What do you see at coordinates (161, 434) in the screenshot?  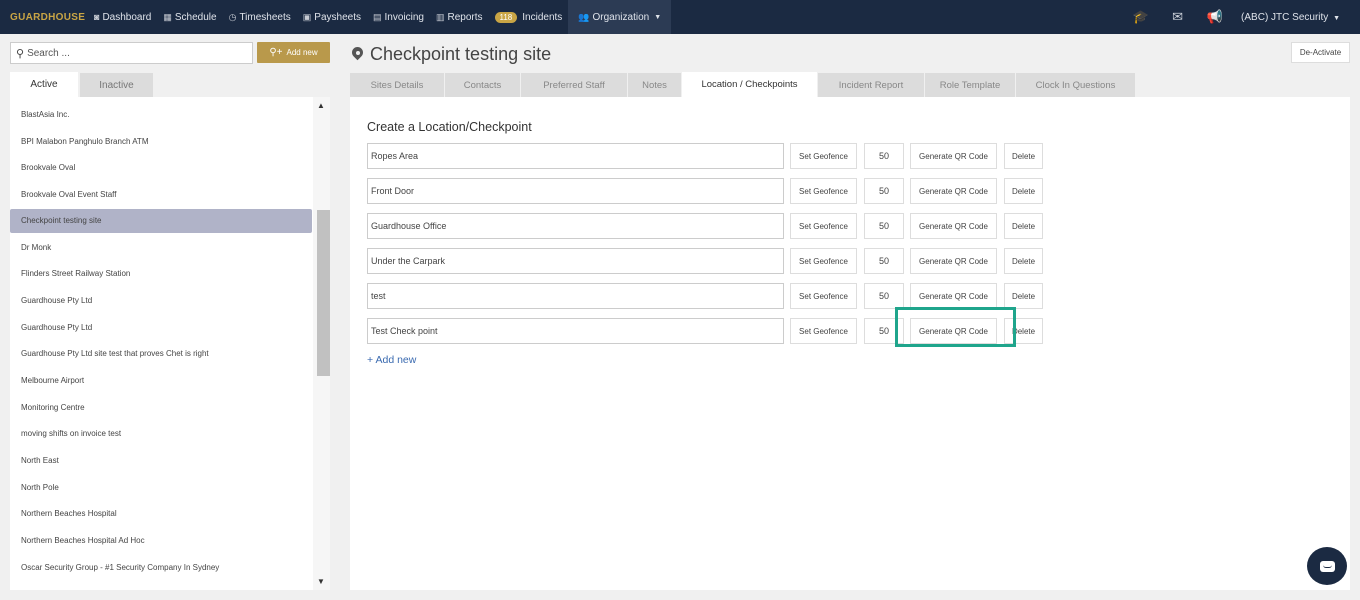 I see `site-list-item: moving shifts on invoice test` at bounding box center [161, 434].